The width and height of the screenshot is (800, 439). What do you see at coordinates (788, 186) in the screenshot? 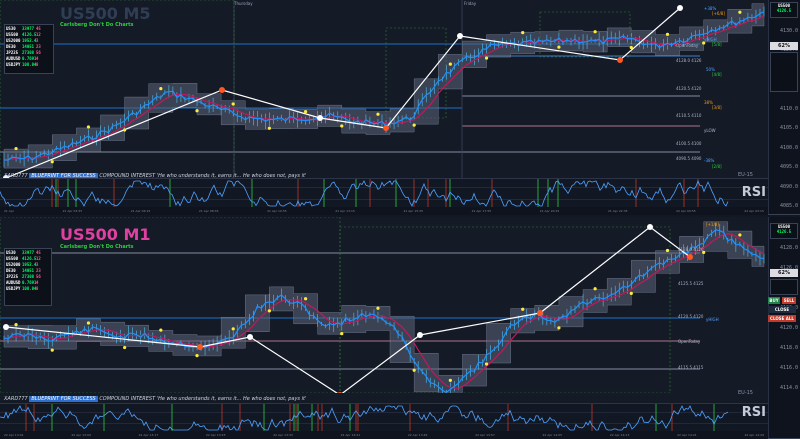
I see `scale-tick: 4090.0` at bounding box center [788, 186].